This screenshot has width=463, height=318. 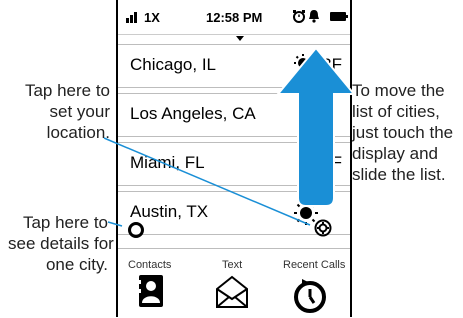 I want to click on callout-set-location: Tap here to set your location., so click(x=62, y=111).